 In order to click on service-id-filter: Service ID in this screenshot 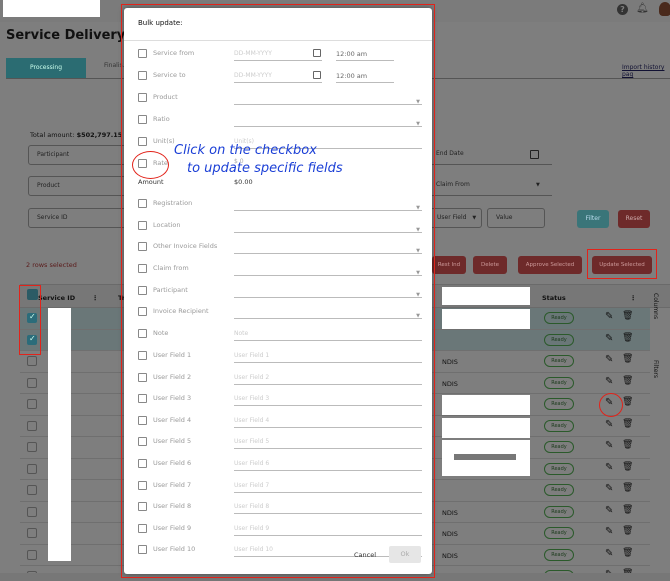, I will do `click(78, 218)`.